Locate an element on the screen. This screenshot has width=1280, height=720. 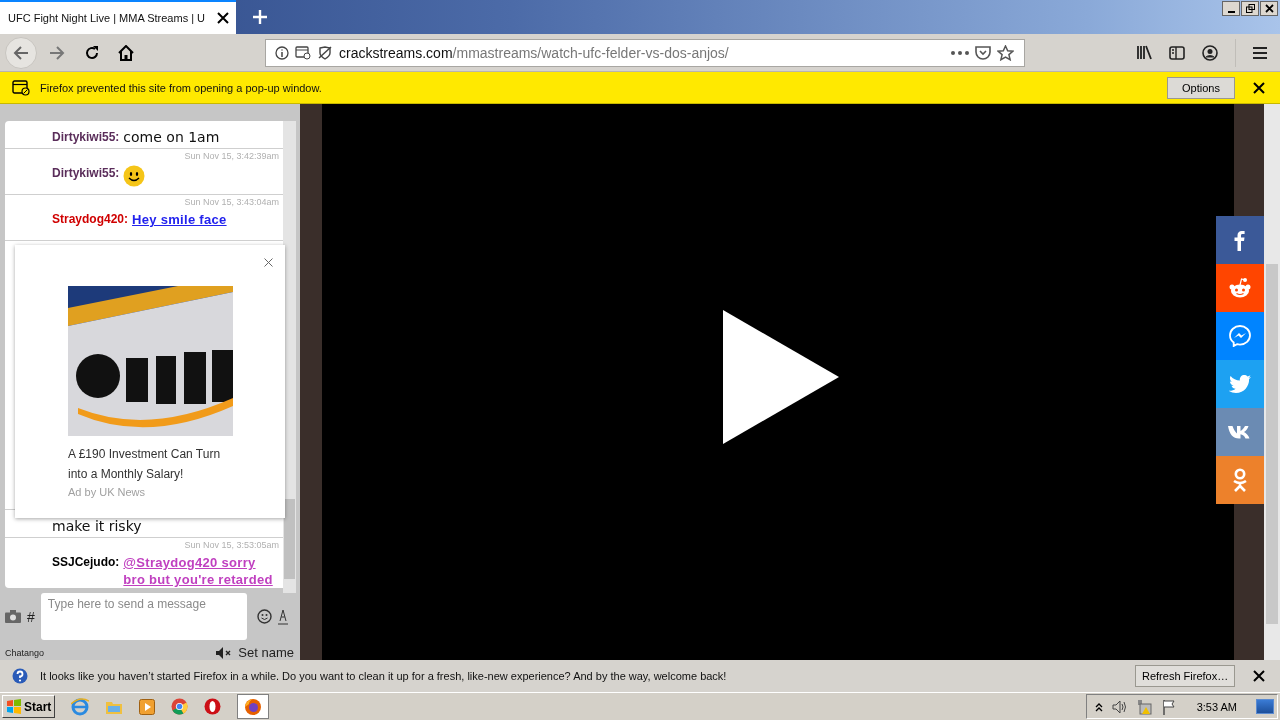
opera-icon is located at coordinates (213, 706).